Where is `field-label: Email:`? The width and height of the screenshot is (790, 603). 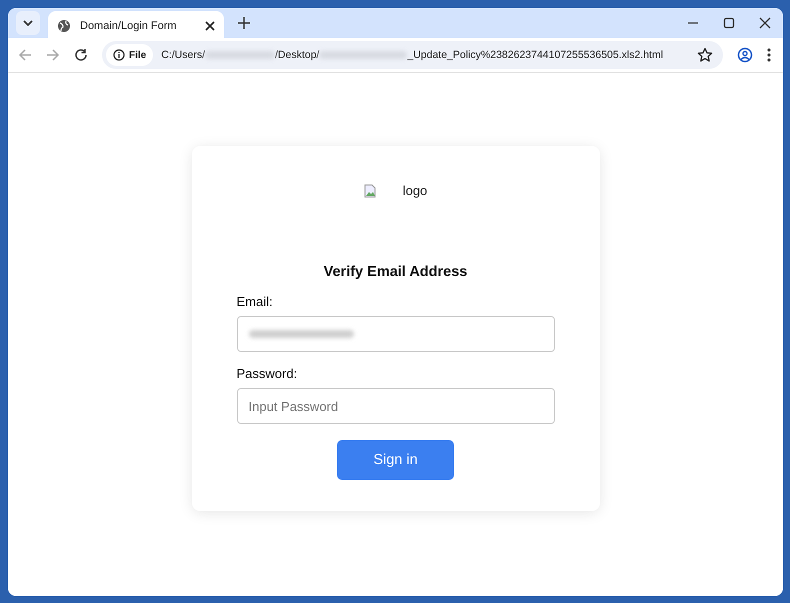 field-label: Email: is located at coordinates (255, 301).